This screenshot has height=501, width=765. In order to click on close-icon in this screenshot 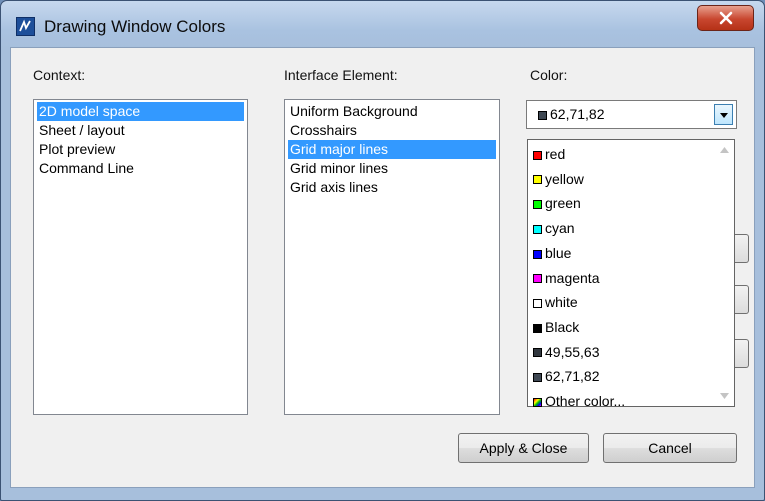, I will do `click(726, 18)`.